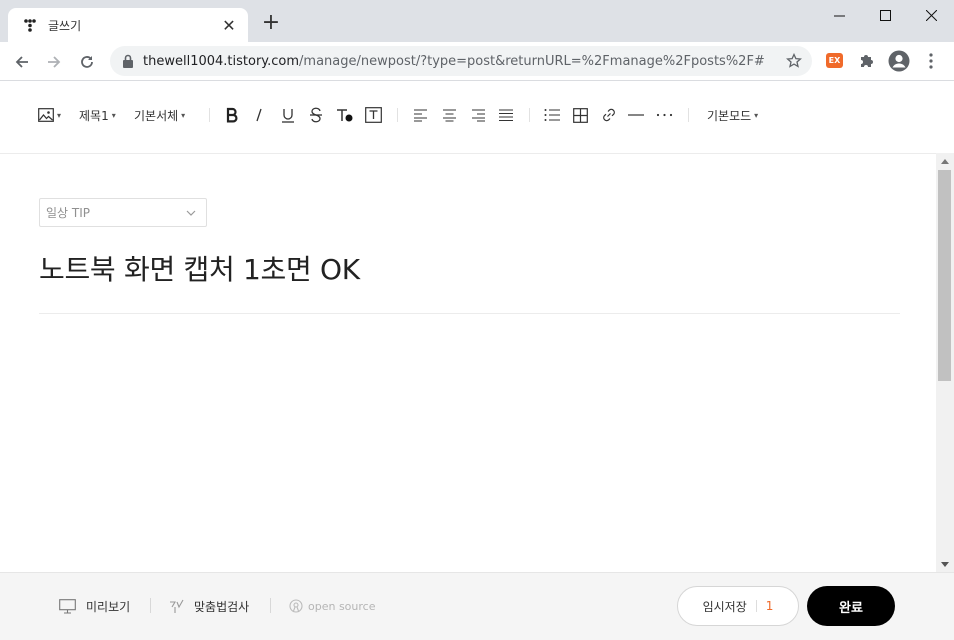 This screenshot has height=640, width=954. Describe the element at coordinates (296, 606) in the screenshot. I see `open-source-icon` at that location.